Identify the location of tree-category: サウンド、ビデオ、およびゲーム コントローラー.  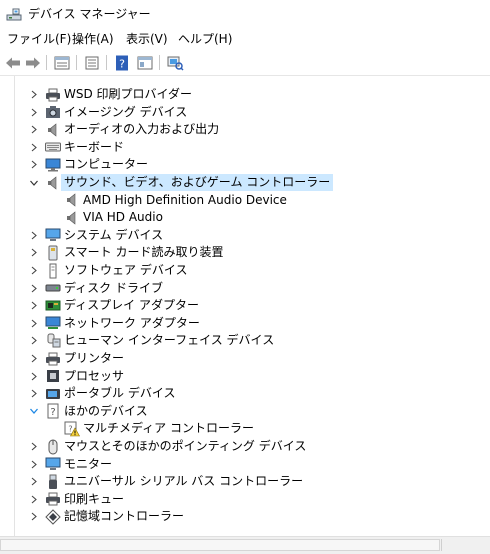
(210, 182).